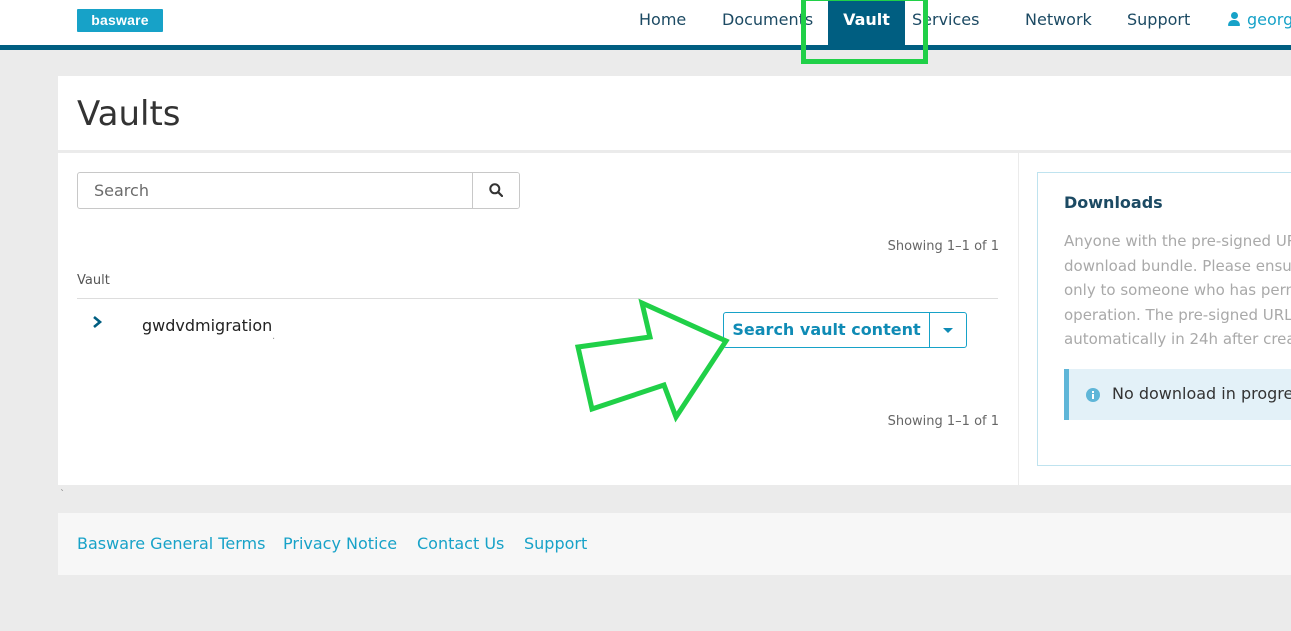 This screenshot has width=1291, height=631. I want to click on search-button, so click(495, 190).